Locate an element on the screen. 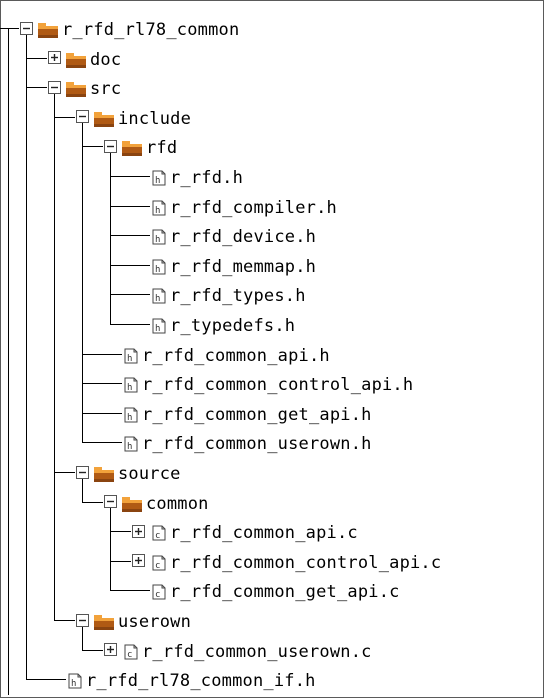 This screenshot has width=544, height=698. tree-file-row: h r_rfd_common_get_api.h is located at coordinates (270, 413).